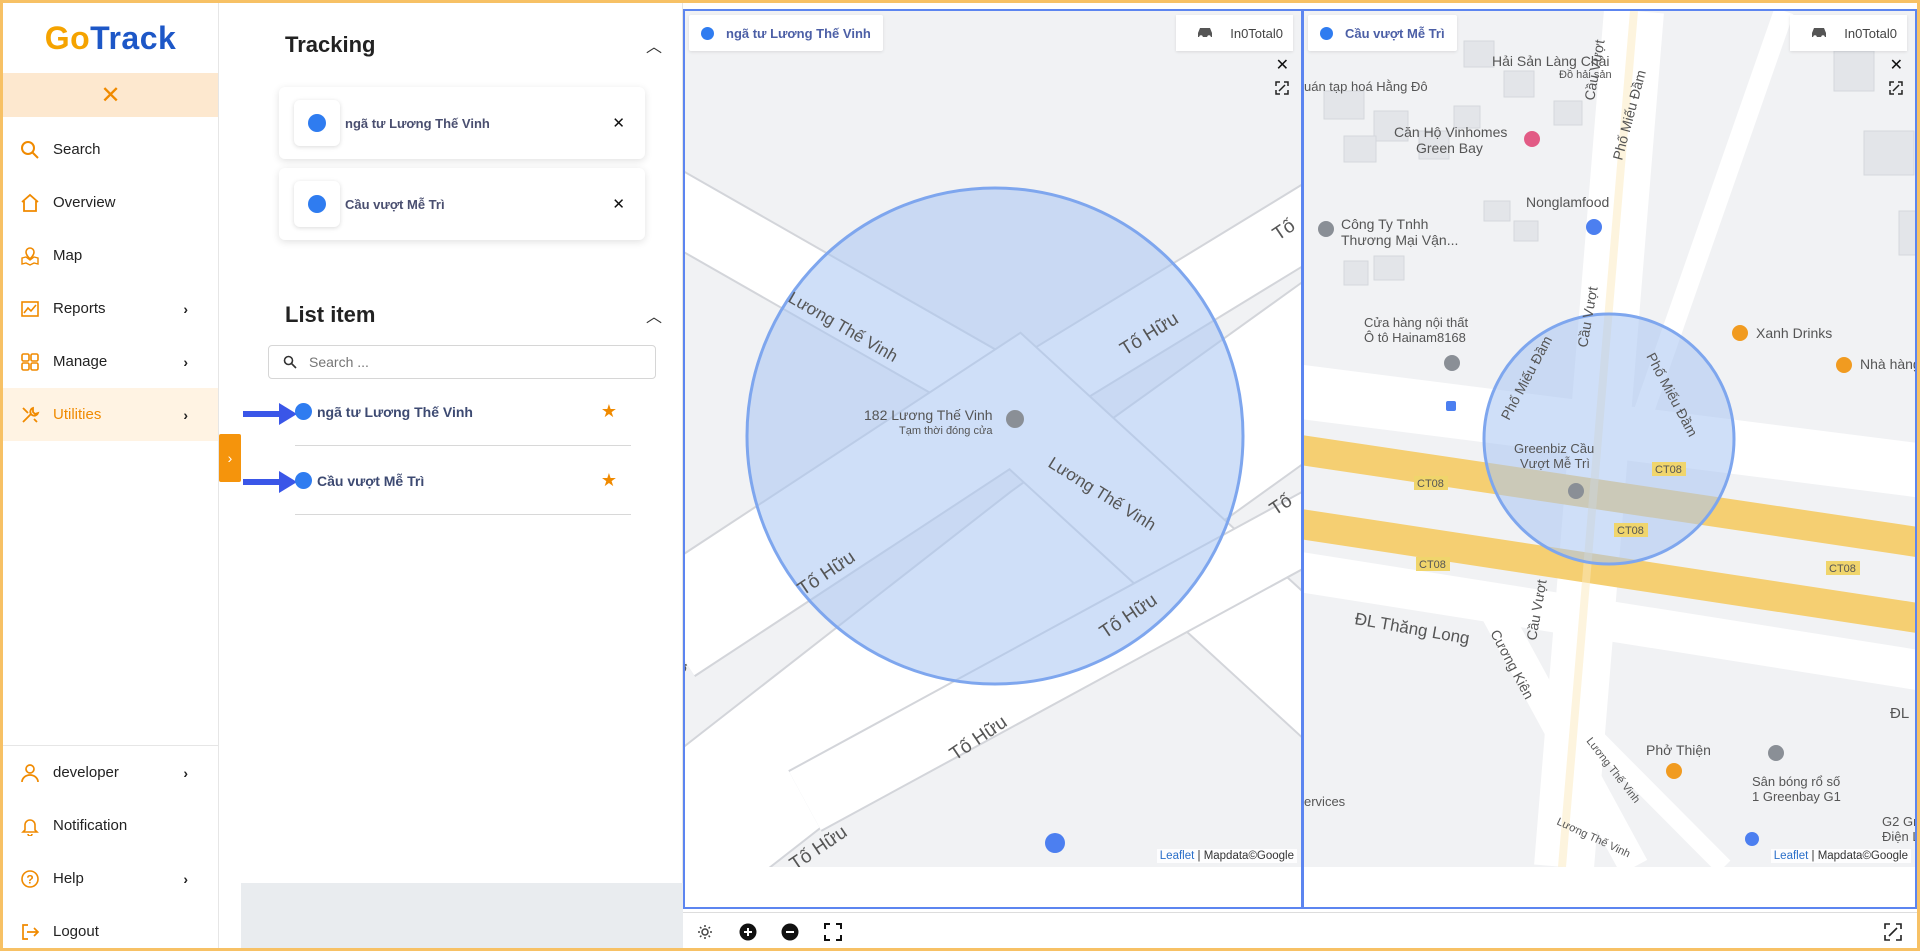  I want to click on sidebar-item-reports: Reports ›, so click(110, 308).